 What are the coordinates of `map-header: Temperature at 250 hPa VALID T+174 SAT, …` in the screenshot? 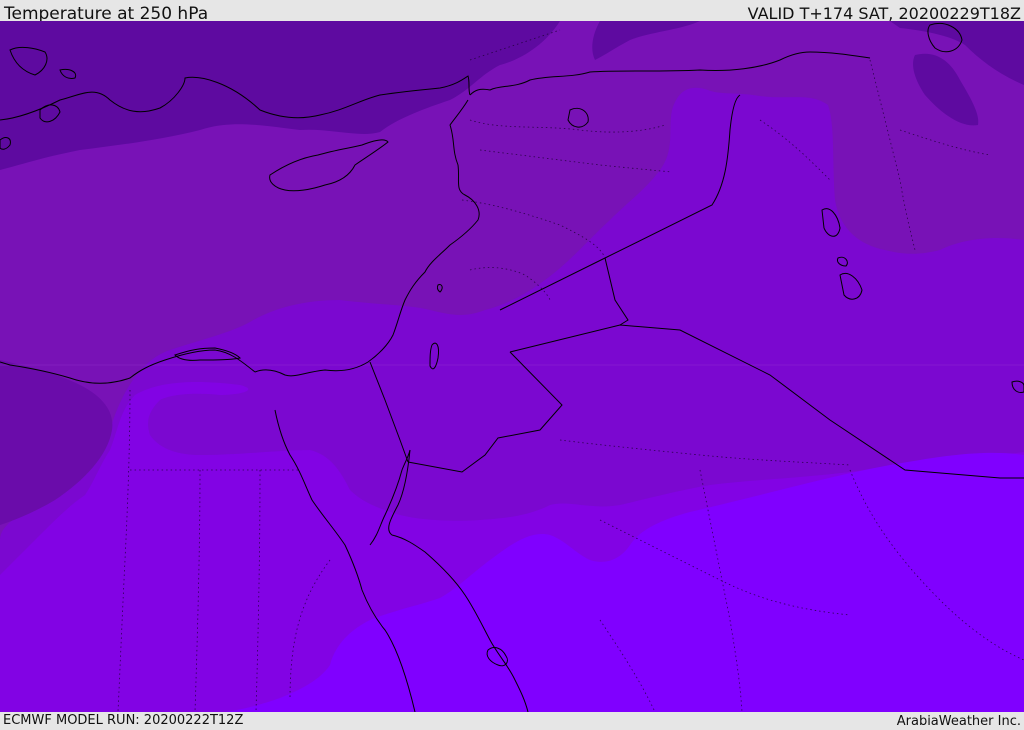 It's located at (512, 12).